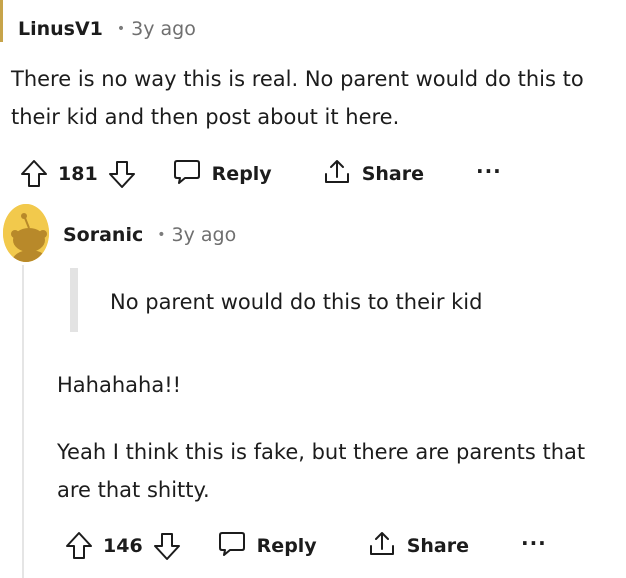 This screenshot has width=626, height=578. Describe the element at coordinates (119, 385) in the screenshot. I see `comment-body-paragraph: Hahahaha!!` at that location.